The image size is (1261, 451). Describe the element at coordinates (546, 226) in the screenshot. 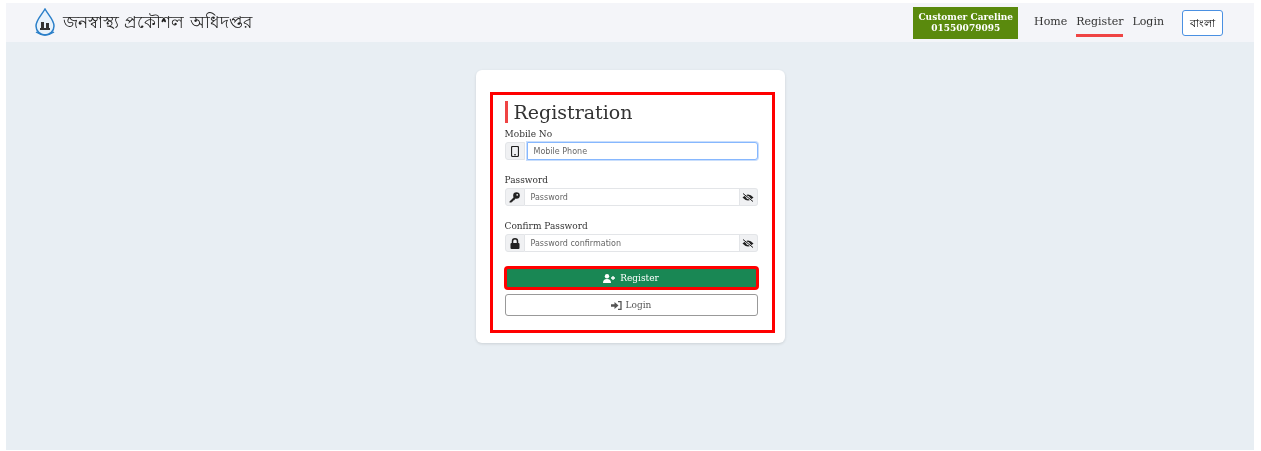

I see `field-label: Confirm Password` at that location.